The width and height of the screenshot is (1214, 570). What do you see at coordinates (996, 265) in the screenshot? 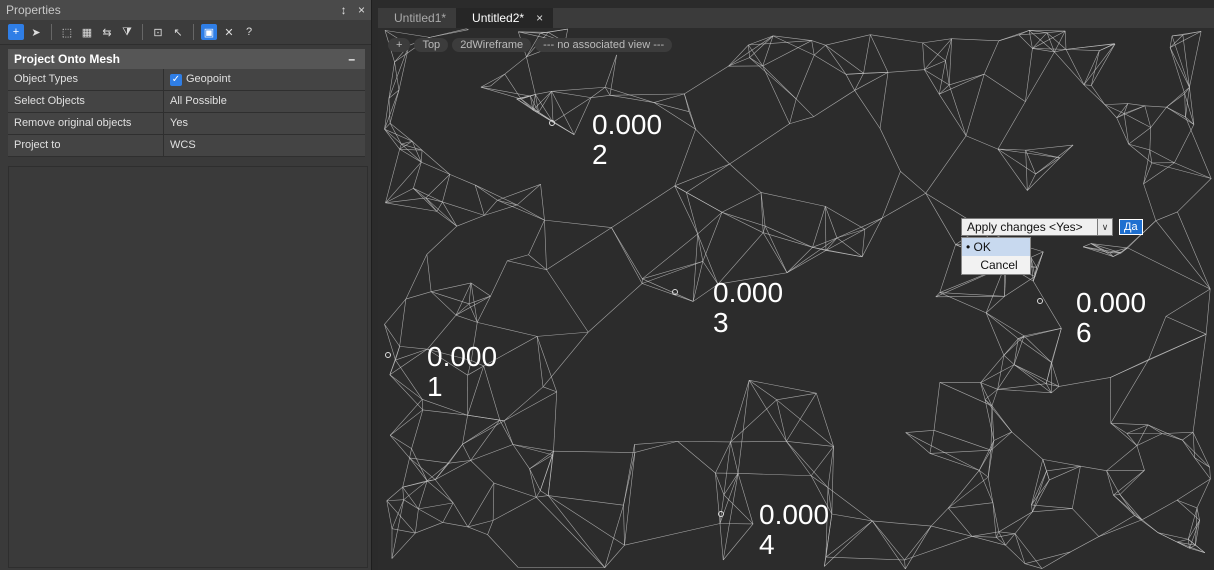
I see `menu-item-cancel: Cancel` at bounding box center [996, 265].